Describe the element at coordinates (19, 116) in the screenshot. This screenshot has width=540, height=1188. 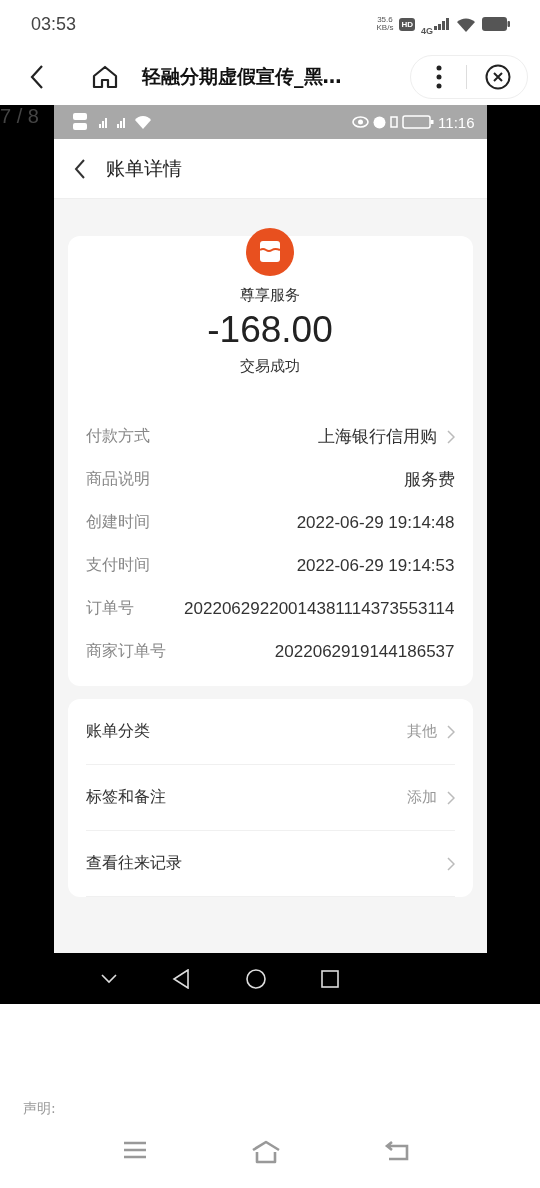
I see `image-counter: 7 / 8` at that location.